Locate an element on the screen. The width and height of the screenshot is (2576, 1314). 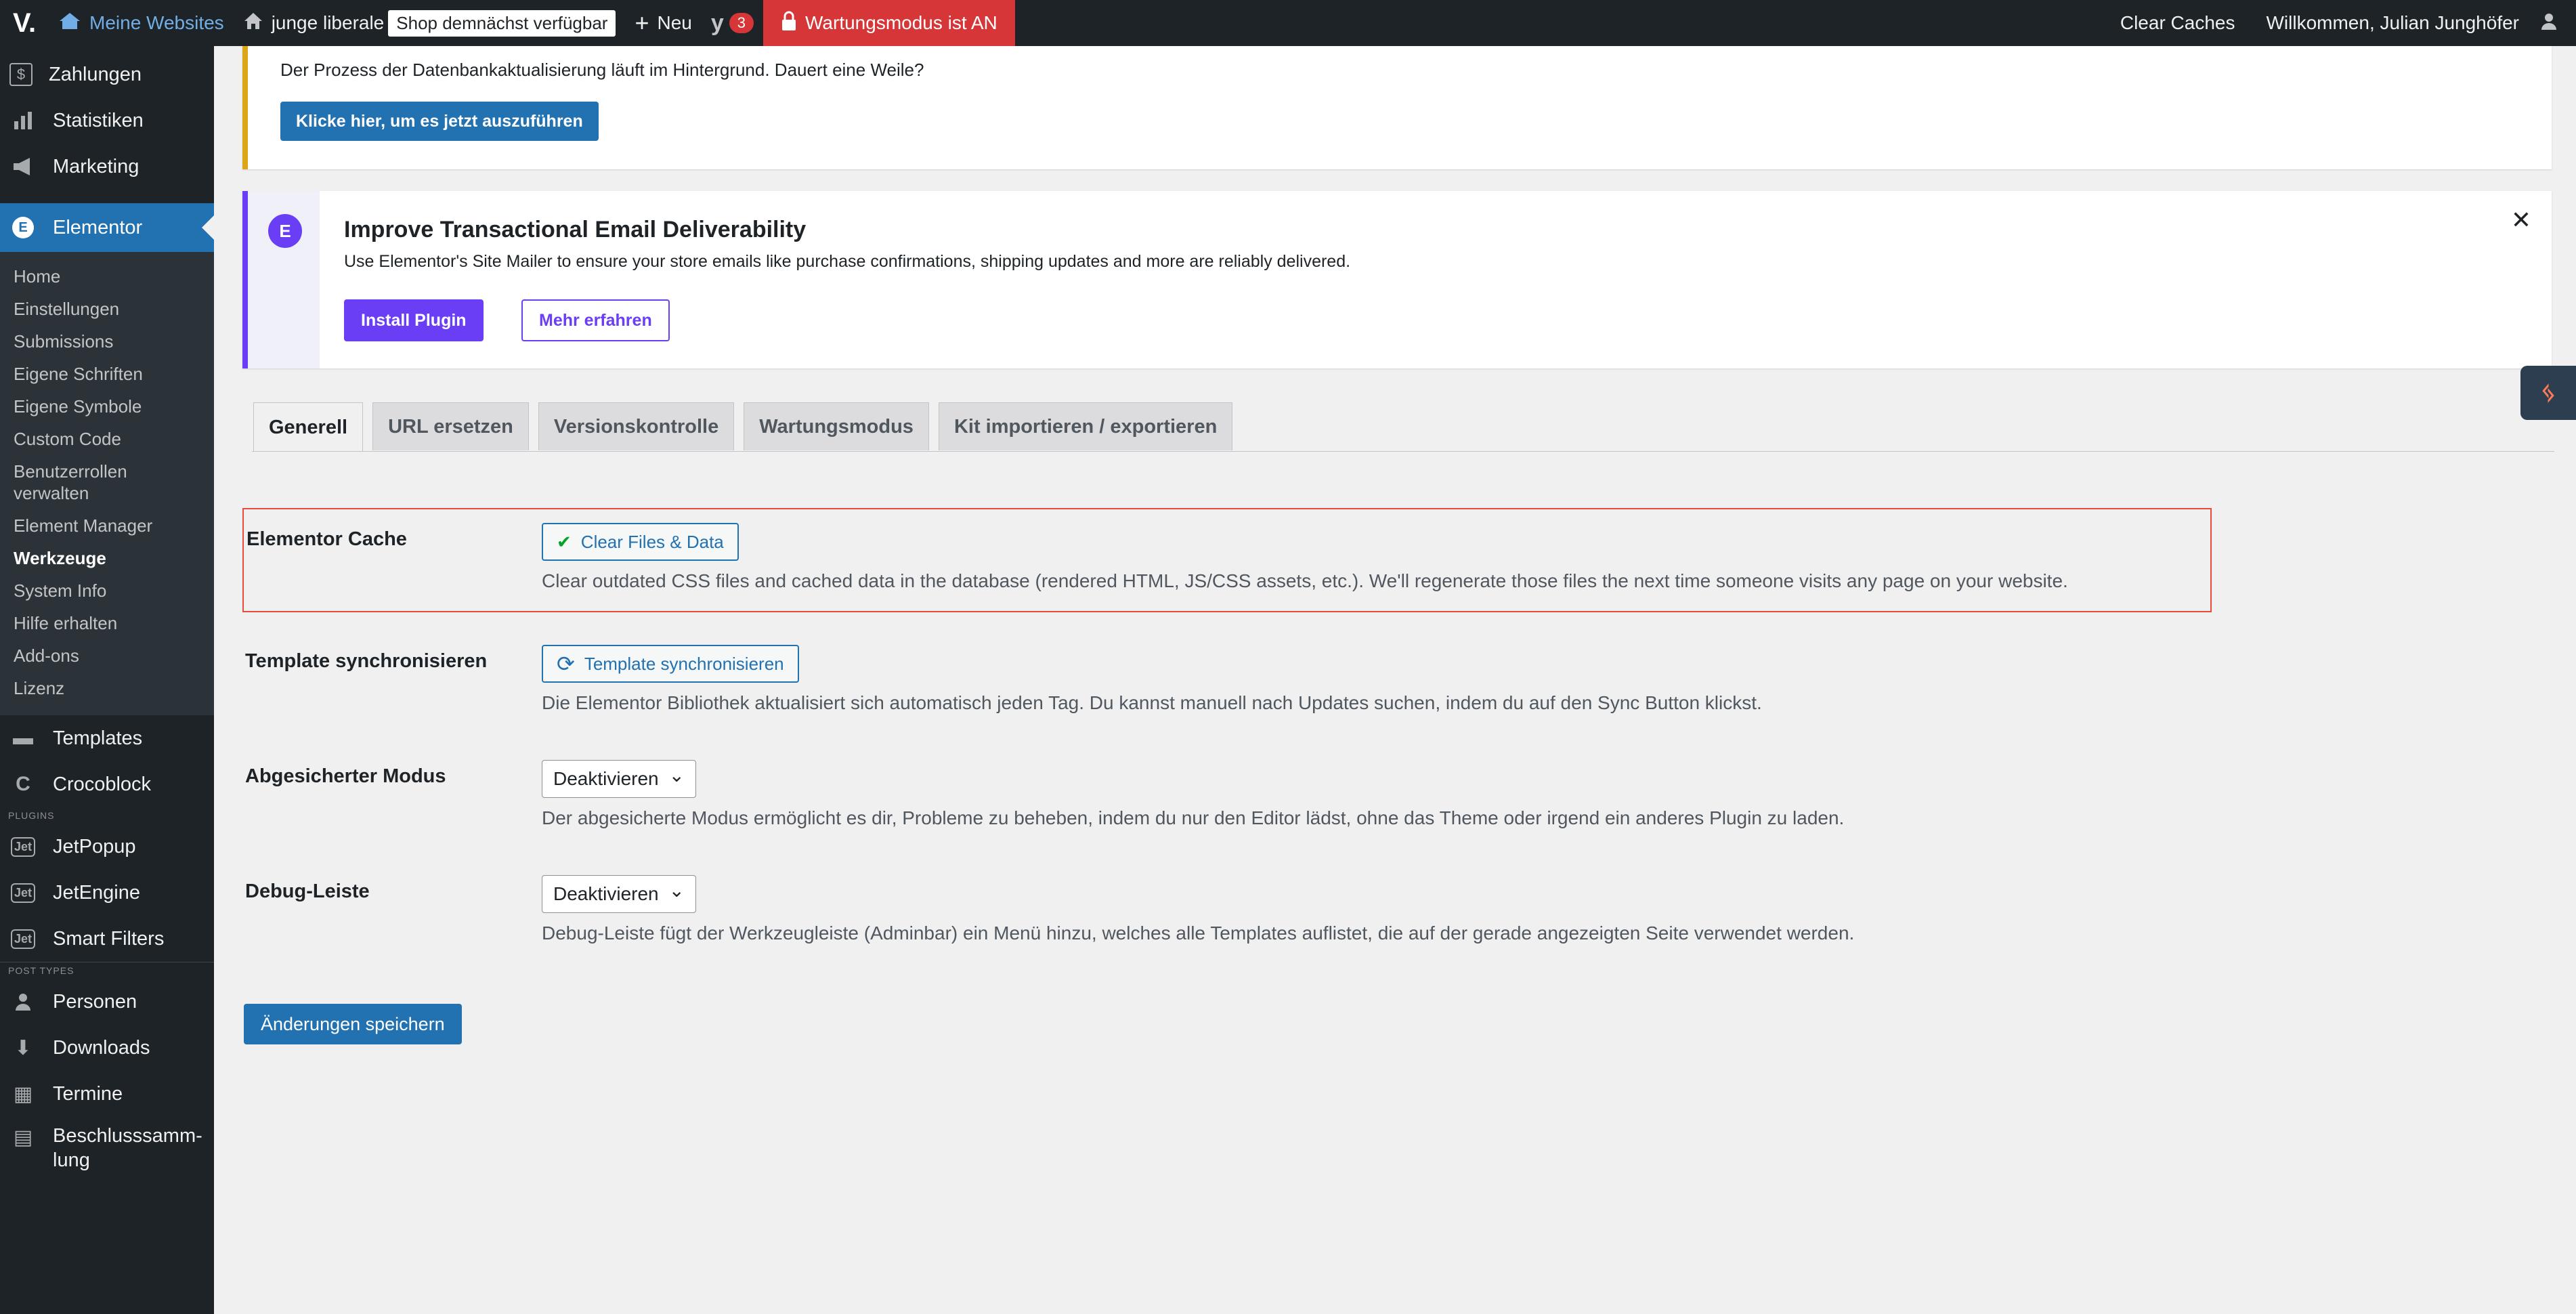
submenu-custom-icons: Eigene Symbole is located at coordinates (107, 407).